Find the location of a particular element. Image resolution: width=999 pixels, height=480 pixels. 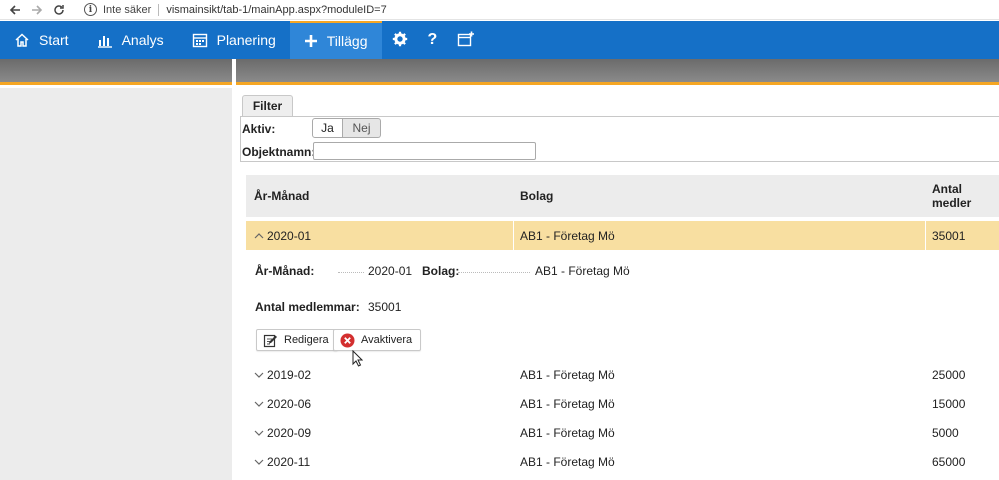

help-button: ? is located at coordinates (433, 40).